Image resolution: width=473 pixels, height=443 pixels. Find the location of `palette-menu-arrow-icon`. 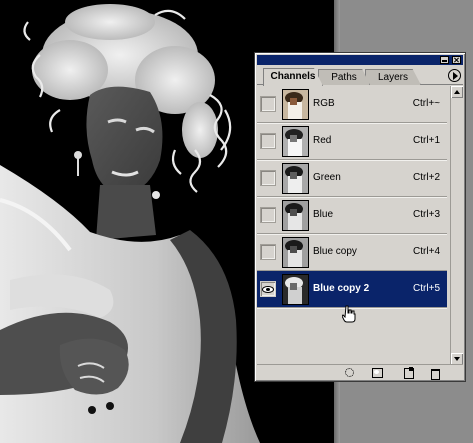

palette-menu-arrow-icon is located at coordinates (454, 75).